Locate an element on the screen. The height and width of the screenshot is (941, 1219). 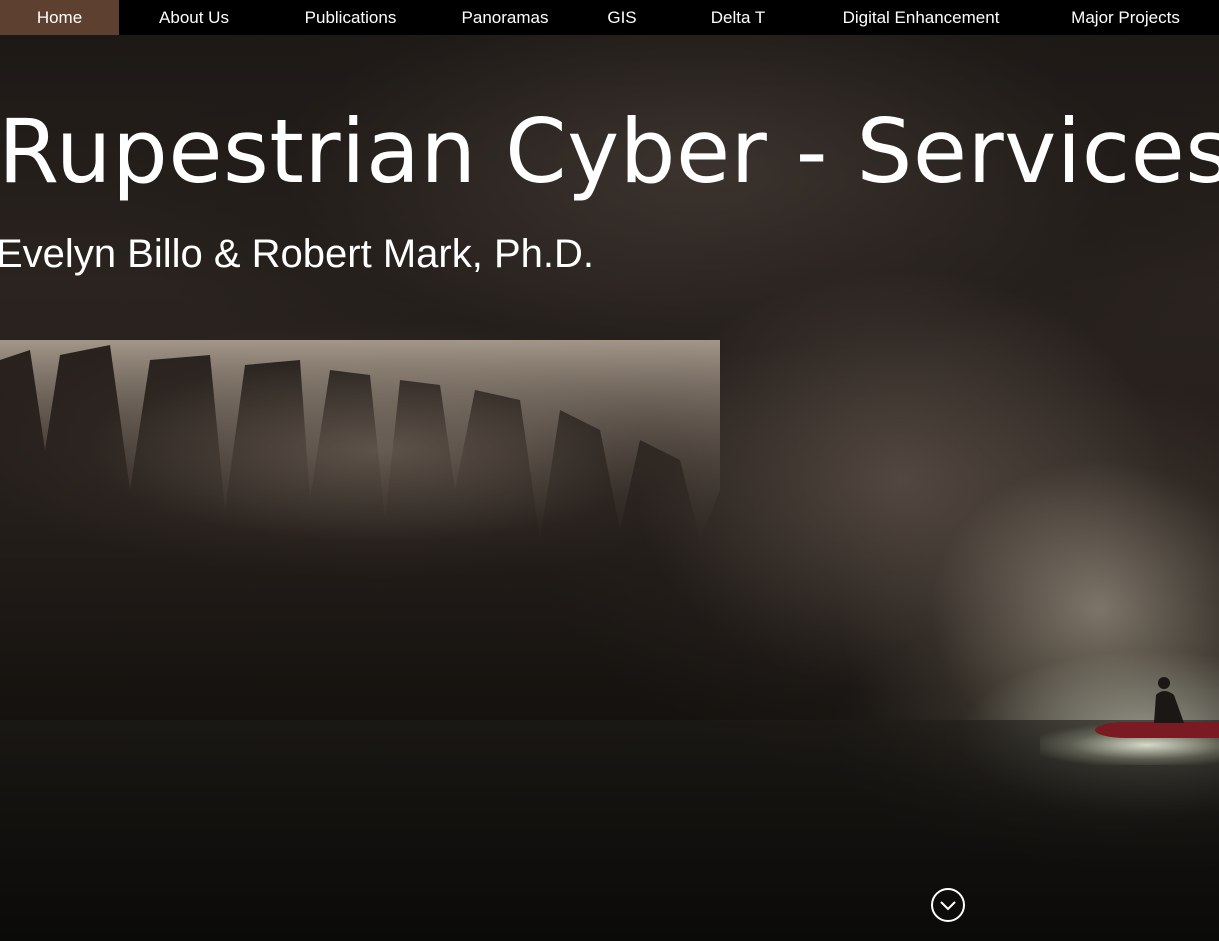
nav-item-panoramas: Panoramas is located at coordinates (505, 17).